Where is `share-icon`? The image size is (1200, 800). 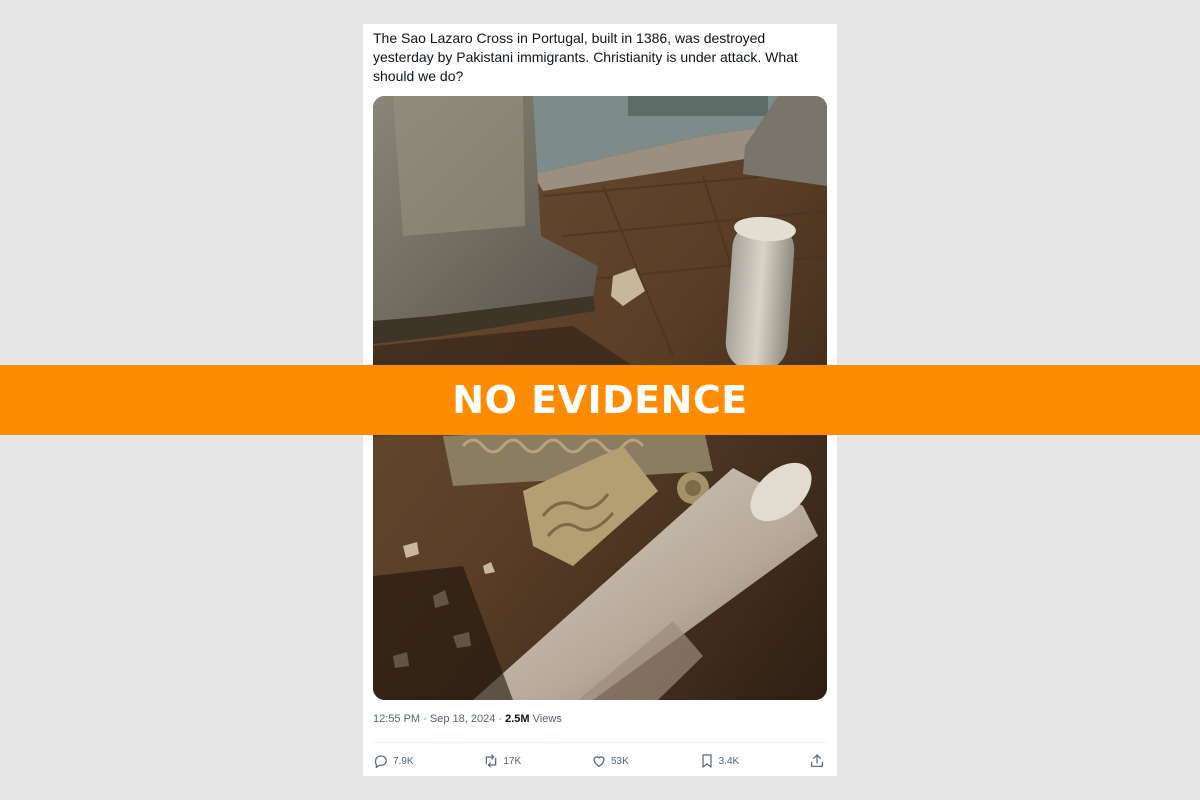
share-icon is located at coordinates (817, 760).